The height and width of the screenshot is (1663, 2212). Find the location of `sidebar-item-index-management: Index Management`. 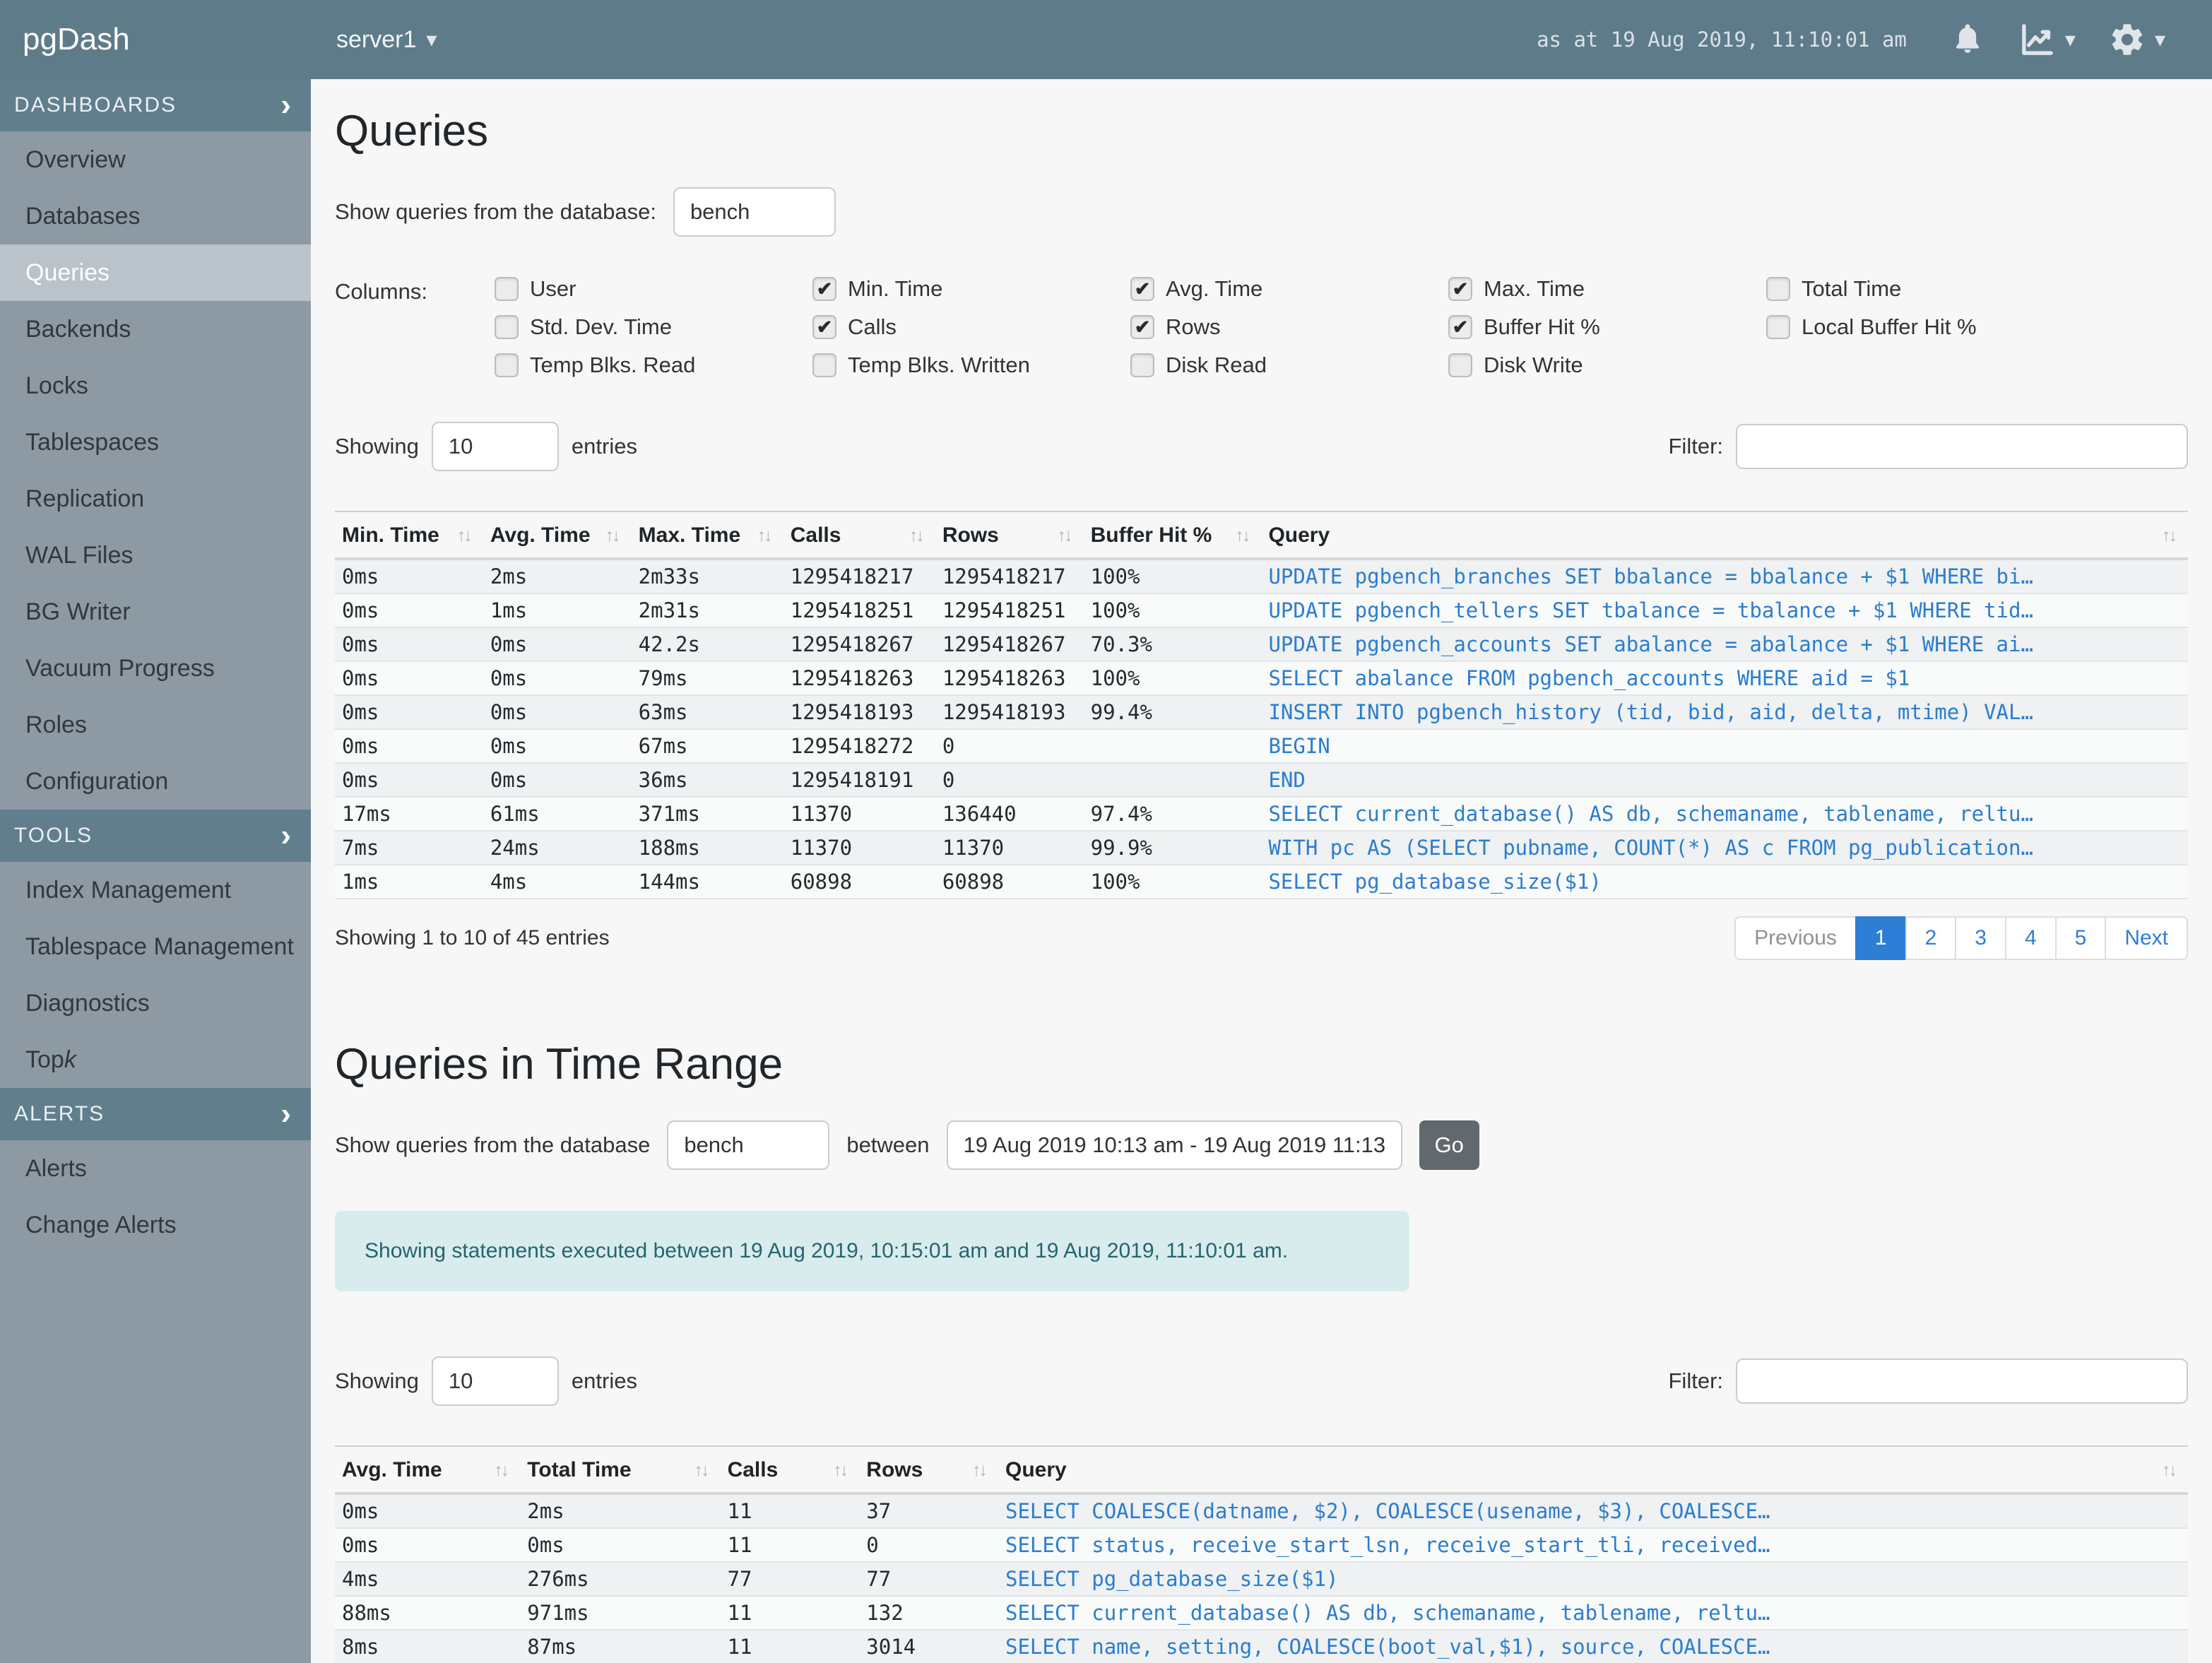

sidebar-item-index-management: Index Management is located at coordinates (155, 890).